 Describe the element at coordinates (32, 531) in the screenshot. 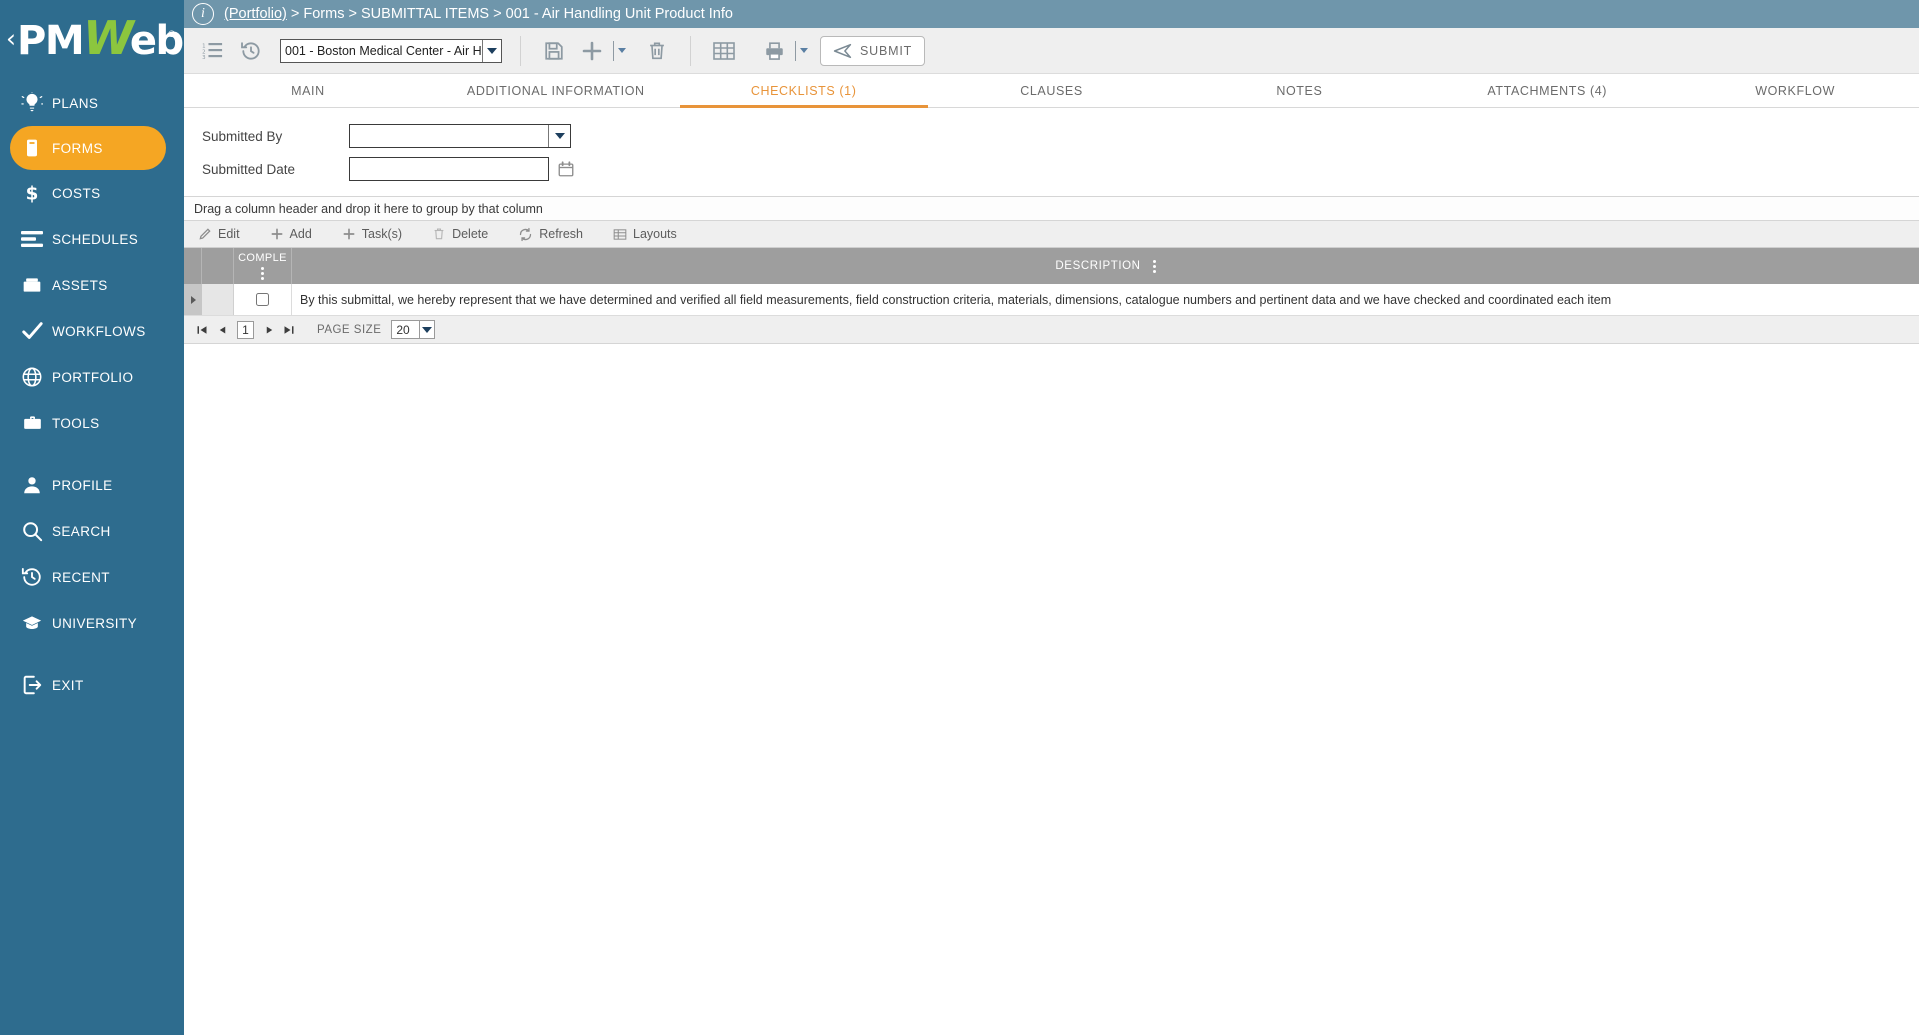

I see `search-icon` at that location.